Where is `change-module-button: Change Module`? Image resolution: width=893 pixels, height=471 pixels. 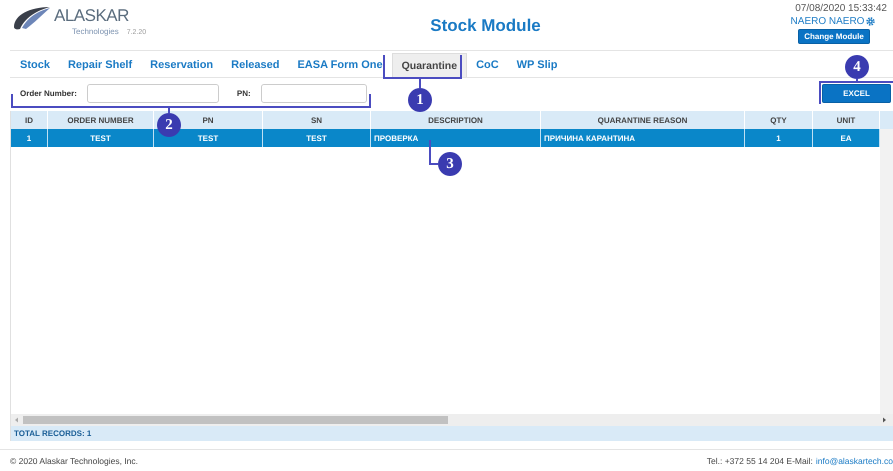 change-module-button: Change Module is located at coordinates (834, 36).